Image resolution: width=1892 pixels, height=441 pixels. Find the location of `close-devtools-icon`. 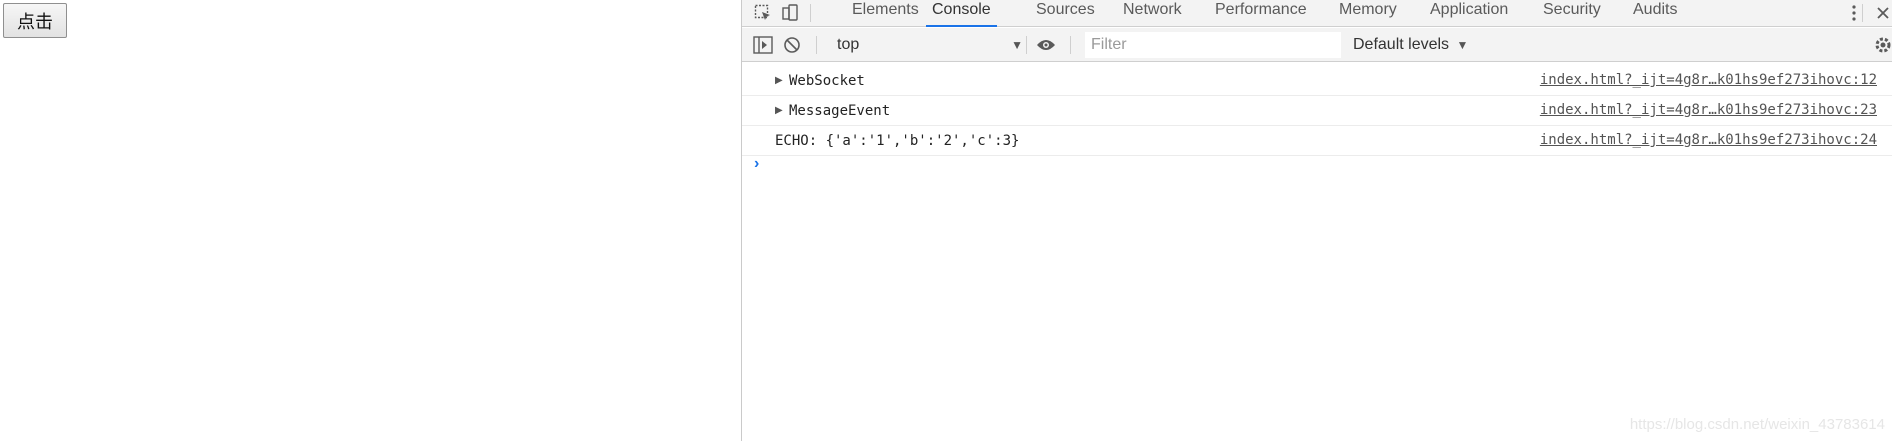

close-devtools-icon is located at coordinates (1882, 13).